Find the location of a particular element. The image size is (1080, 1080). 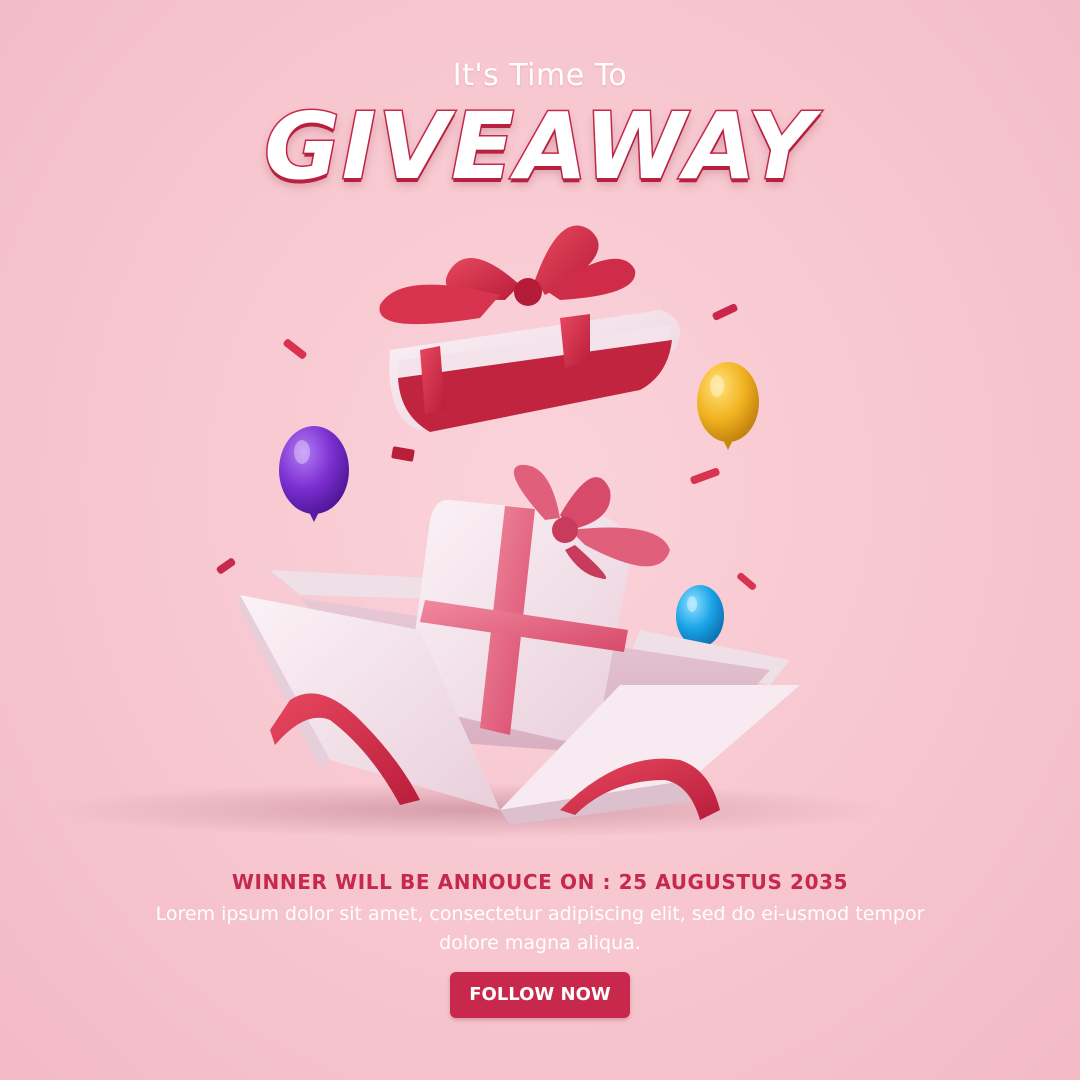

page-title: GIVEAWAY is located at coordinates (539, 147).